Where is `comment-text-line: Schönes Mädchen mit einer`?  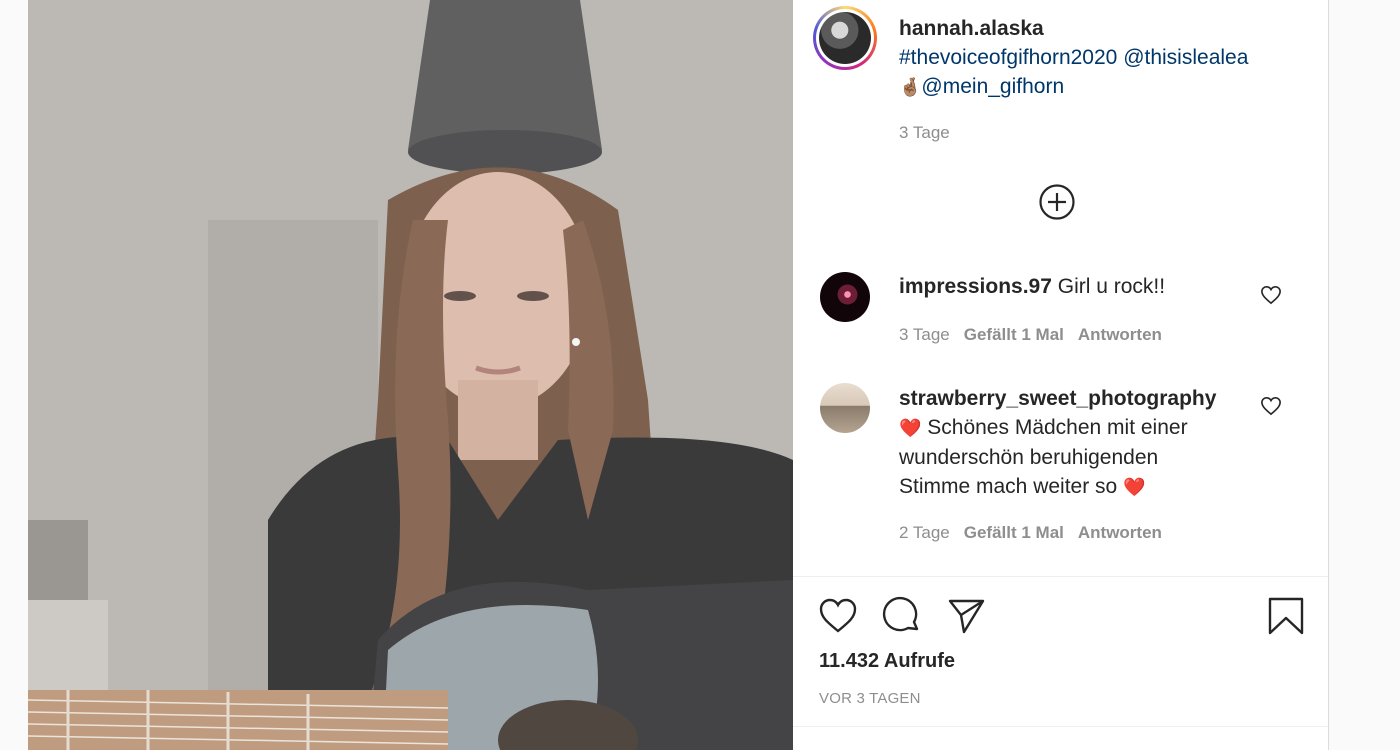 comment-text-line: Schönes Mädchen mit einer is located at coordinates (1057, 427).